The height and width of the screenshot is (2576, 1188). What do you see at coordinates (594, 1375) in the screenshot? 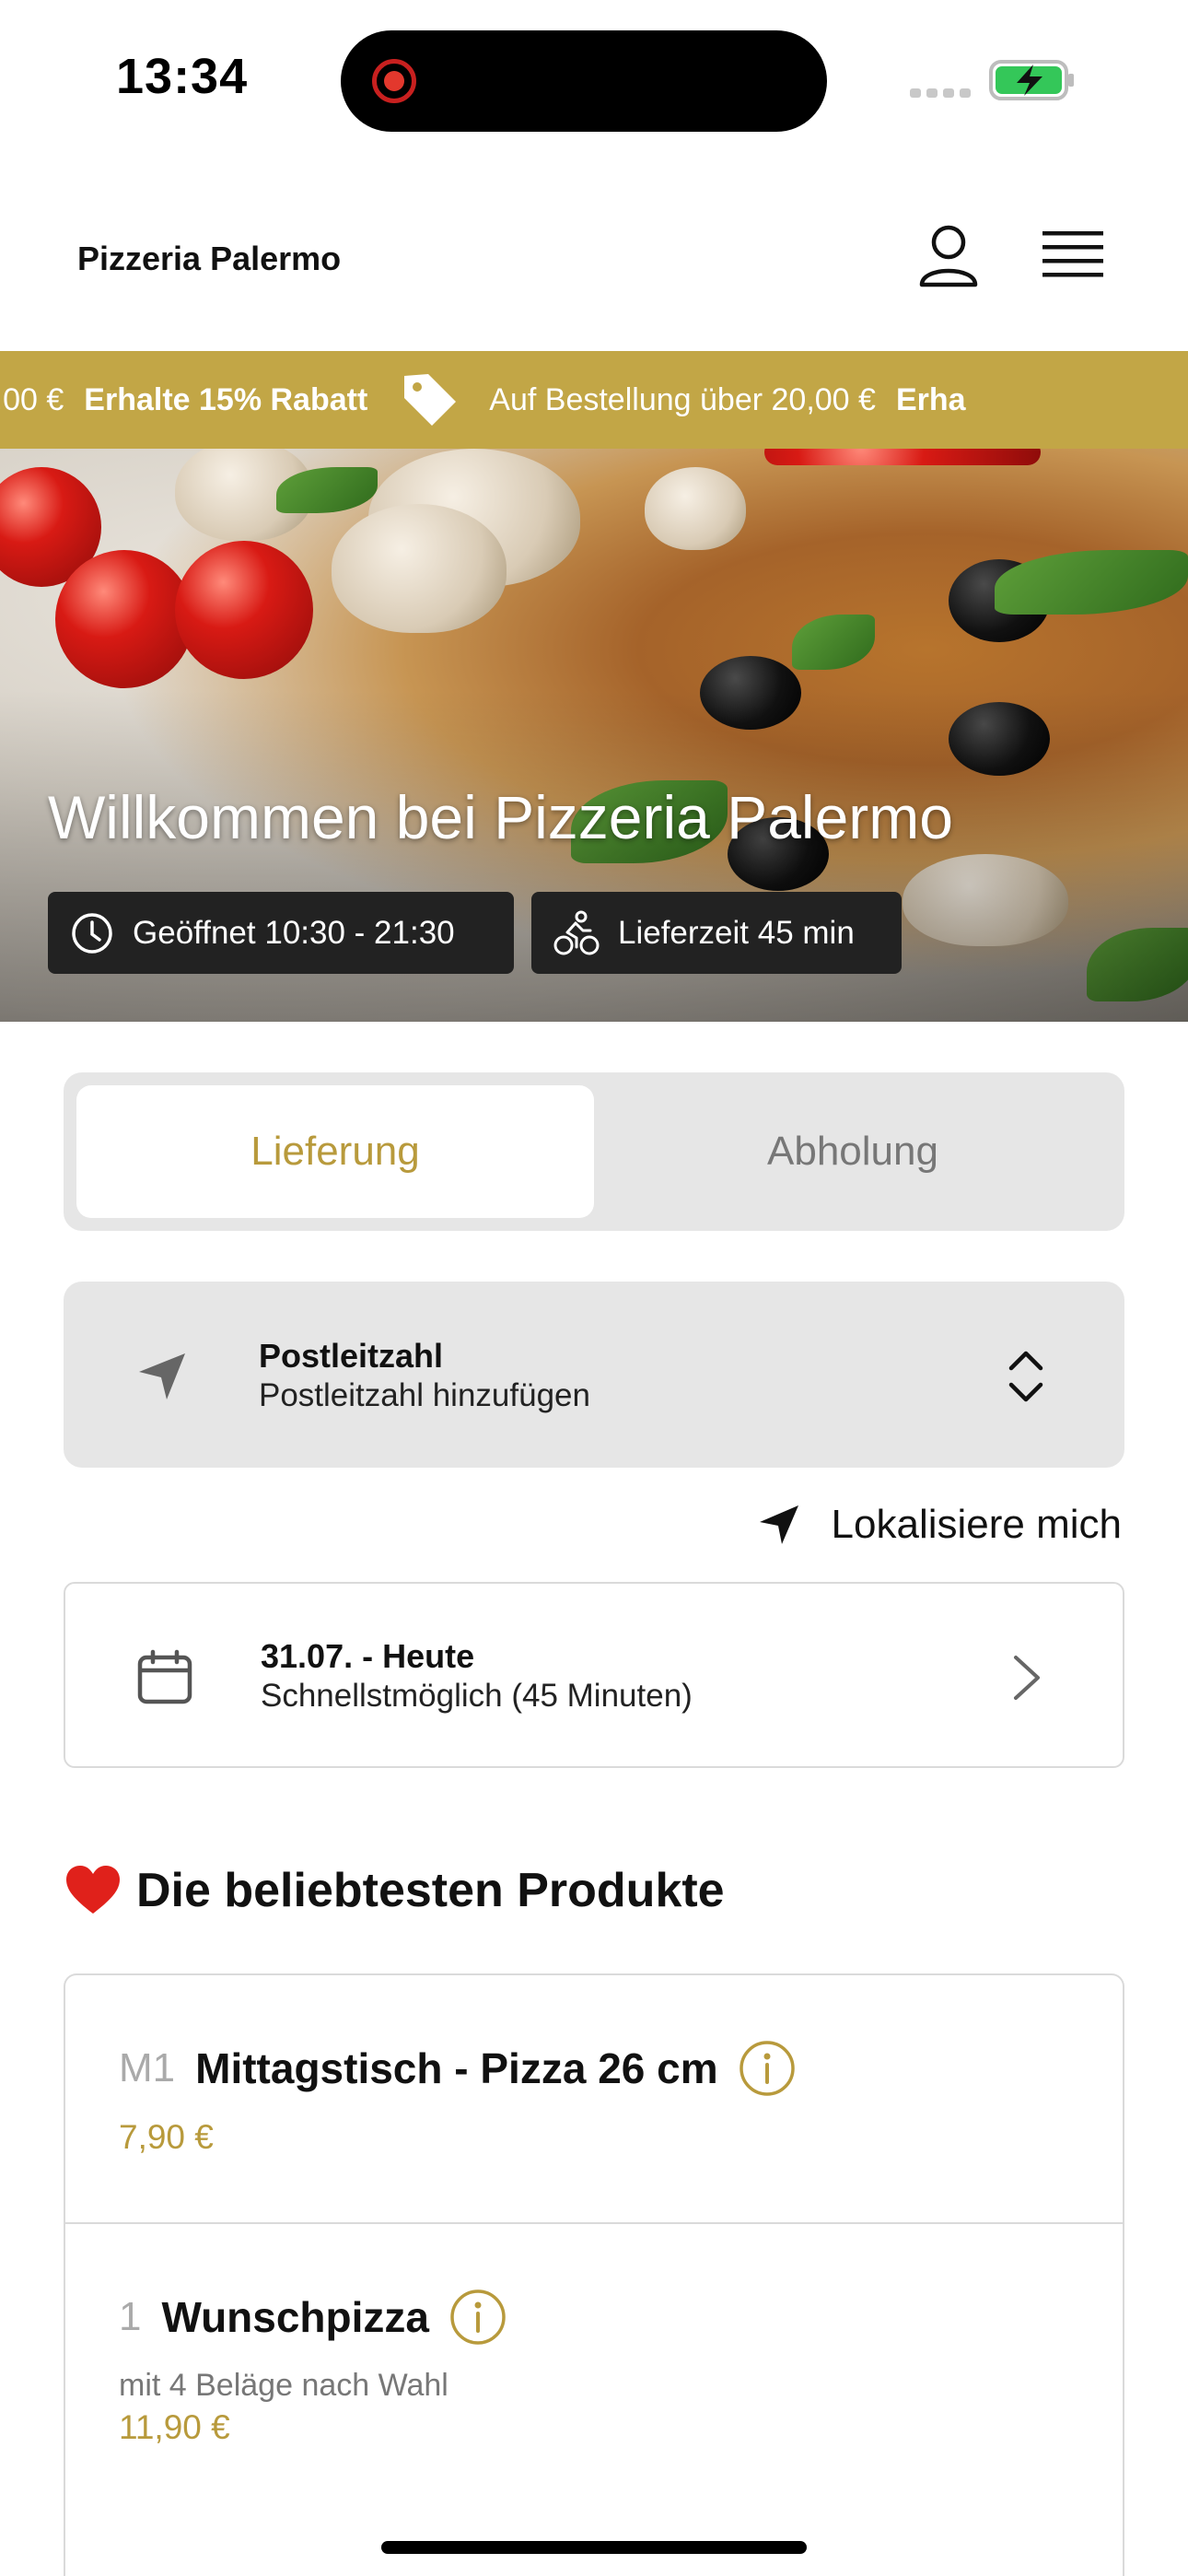
I see `postal-code-selector: Postleitzahl Postleitzahl hinzufügen` at bounding box center [594, 1375].